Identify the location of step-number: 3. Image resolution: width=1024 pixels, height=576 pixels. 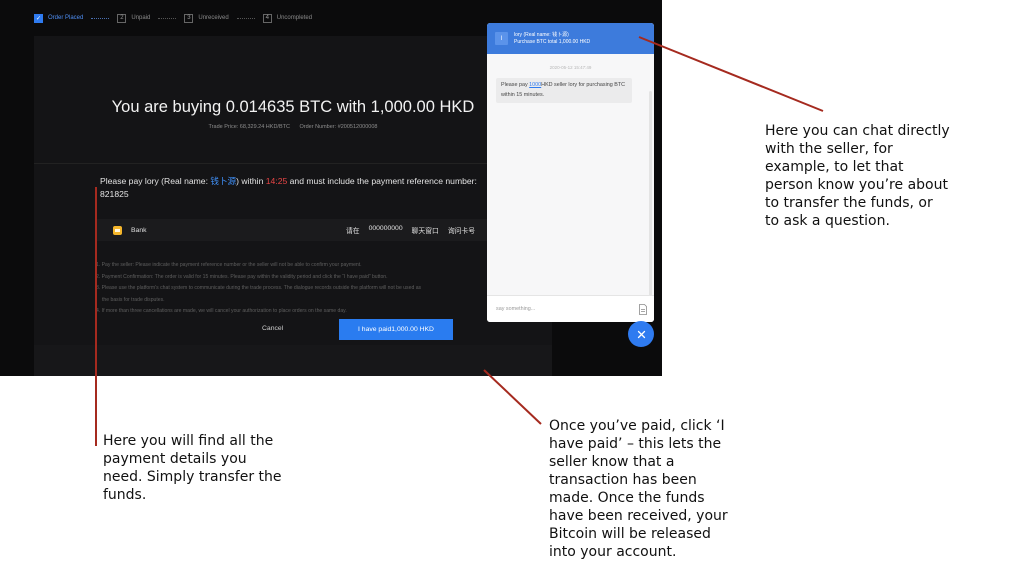
(189, 18).